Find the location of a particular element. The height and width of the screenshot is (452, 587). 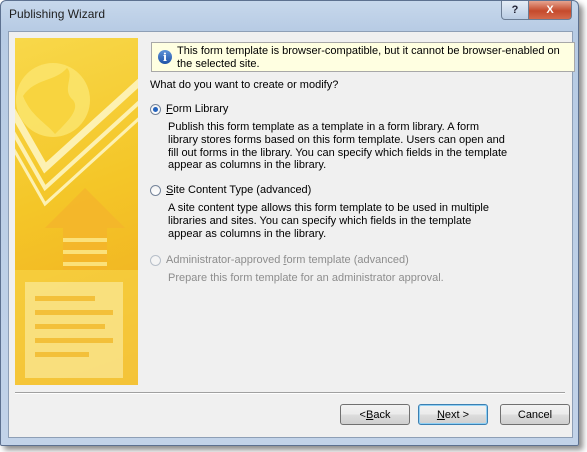

option-form-library: Form Library is located at coordinates (189, 109).